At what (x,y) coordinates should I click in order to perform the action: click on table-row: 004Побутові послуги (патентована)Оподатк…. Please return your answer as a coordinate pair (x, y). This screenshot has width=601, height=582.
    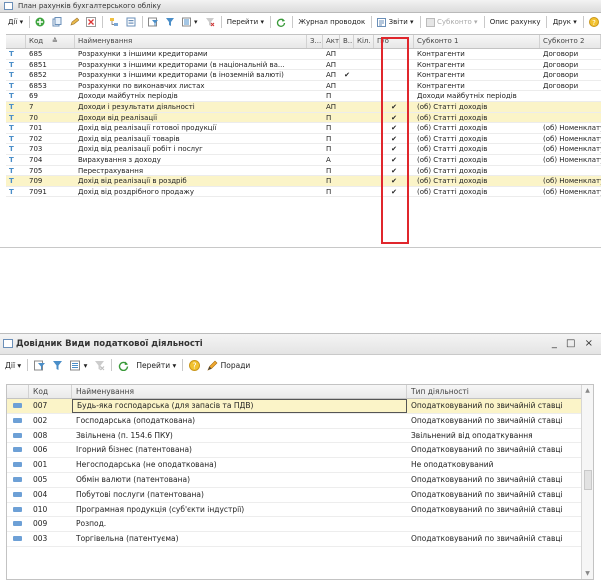
    Looking at the image, I should click on (300, 495).